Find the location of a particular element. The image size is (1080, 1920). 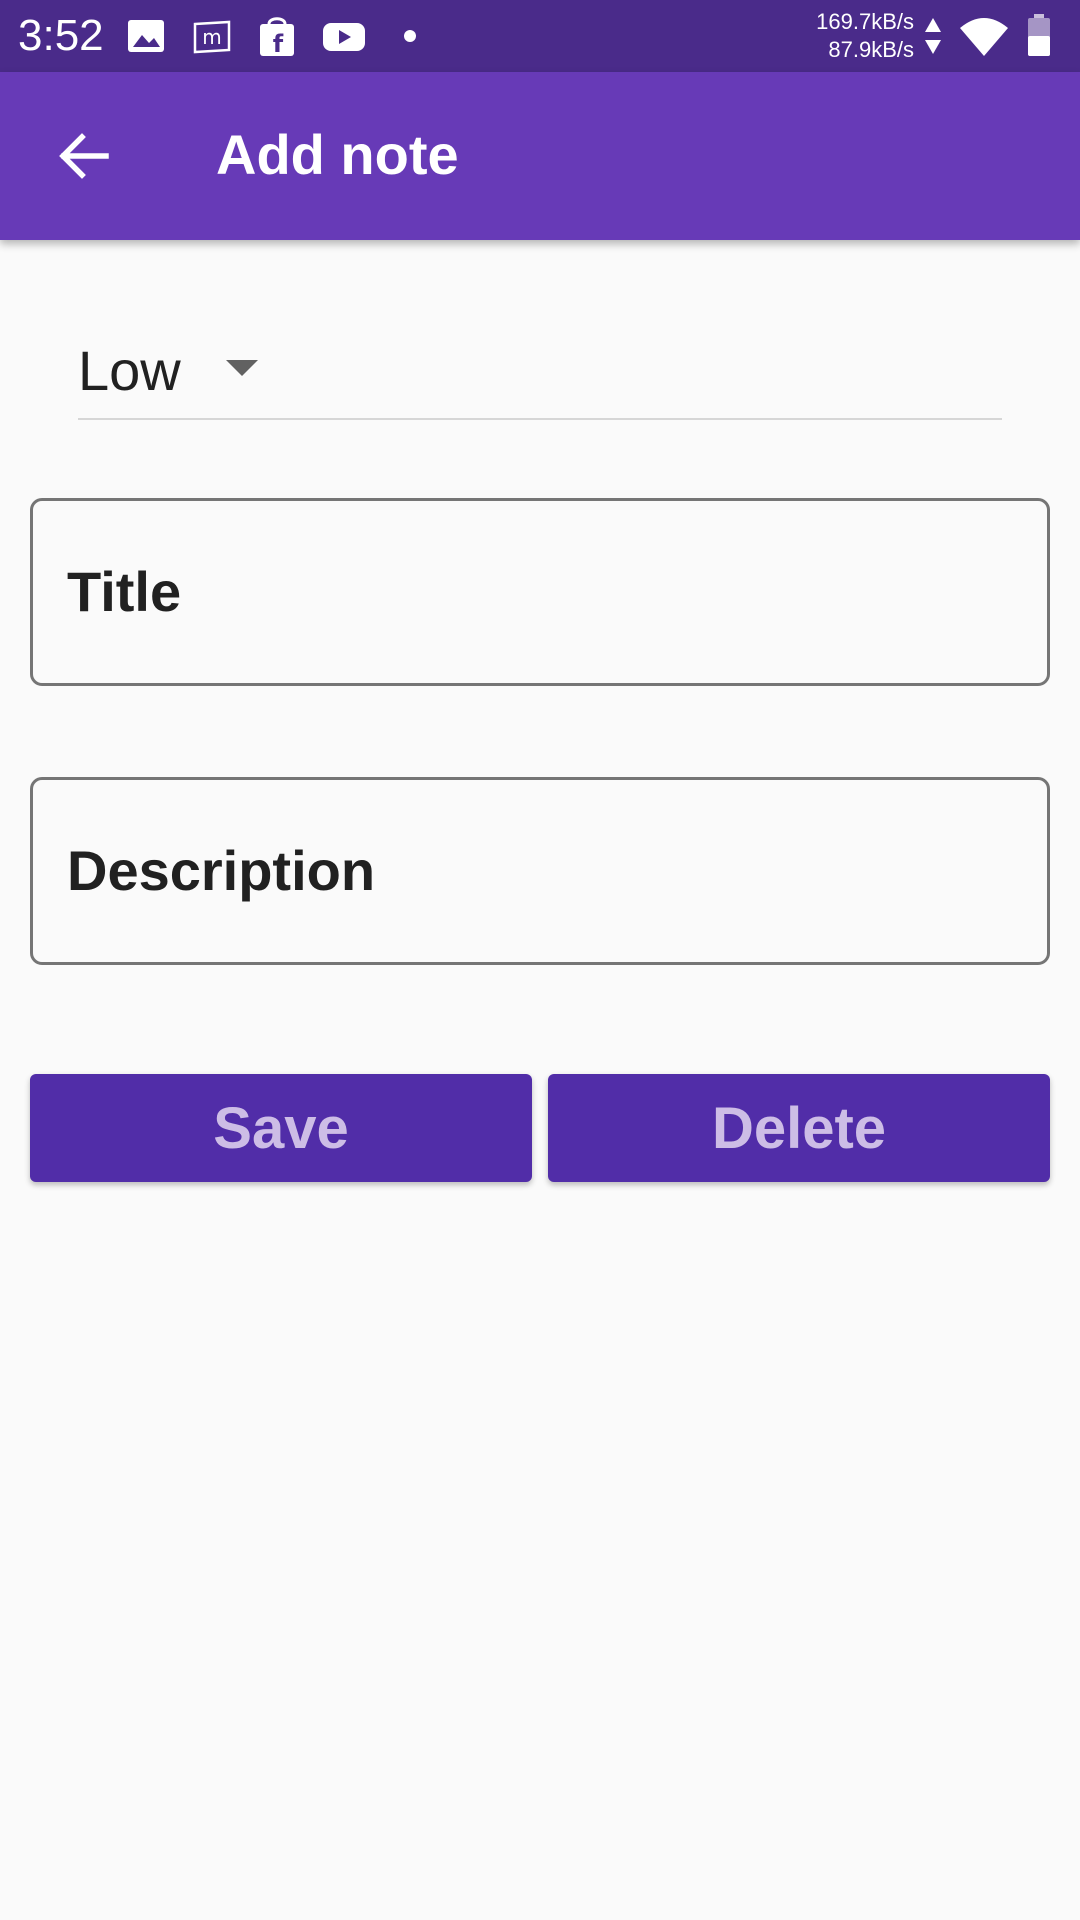

youtube-icon is located at coordinates (344, 37).